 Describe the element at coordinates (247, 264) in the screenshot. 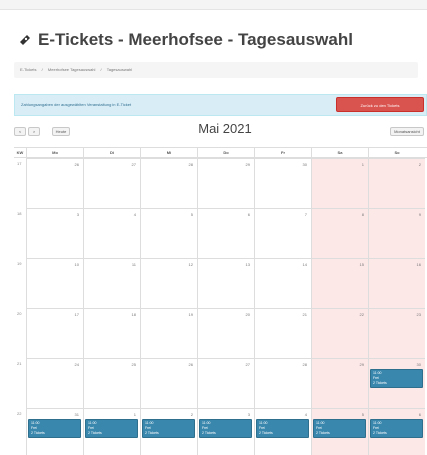

I see `day-number: 13` at that location.